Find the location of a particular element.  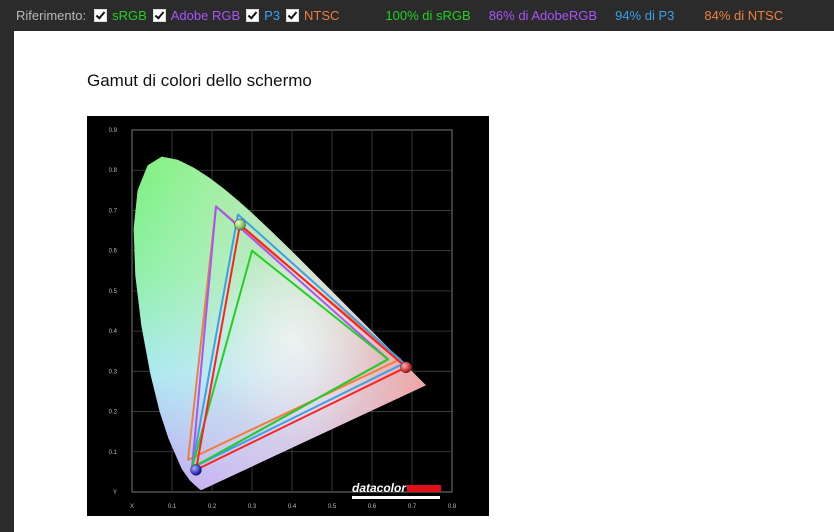

page-title: Gamut di colori dello schermo is located at coordinates (199, 80).